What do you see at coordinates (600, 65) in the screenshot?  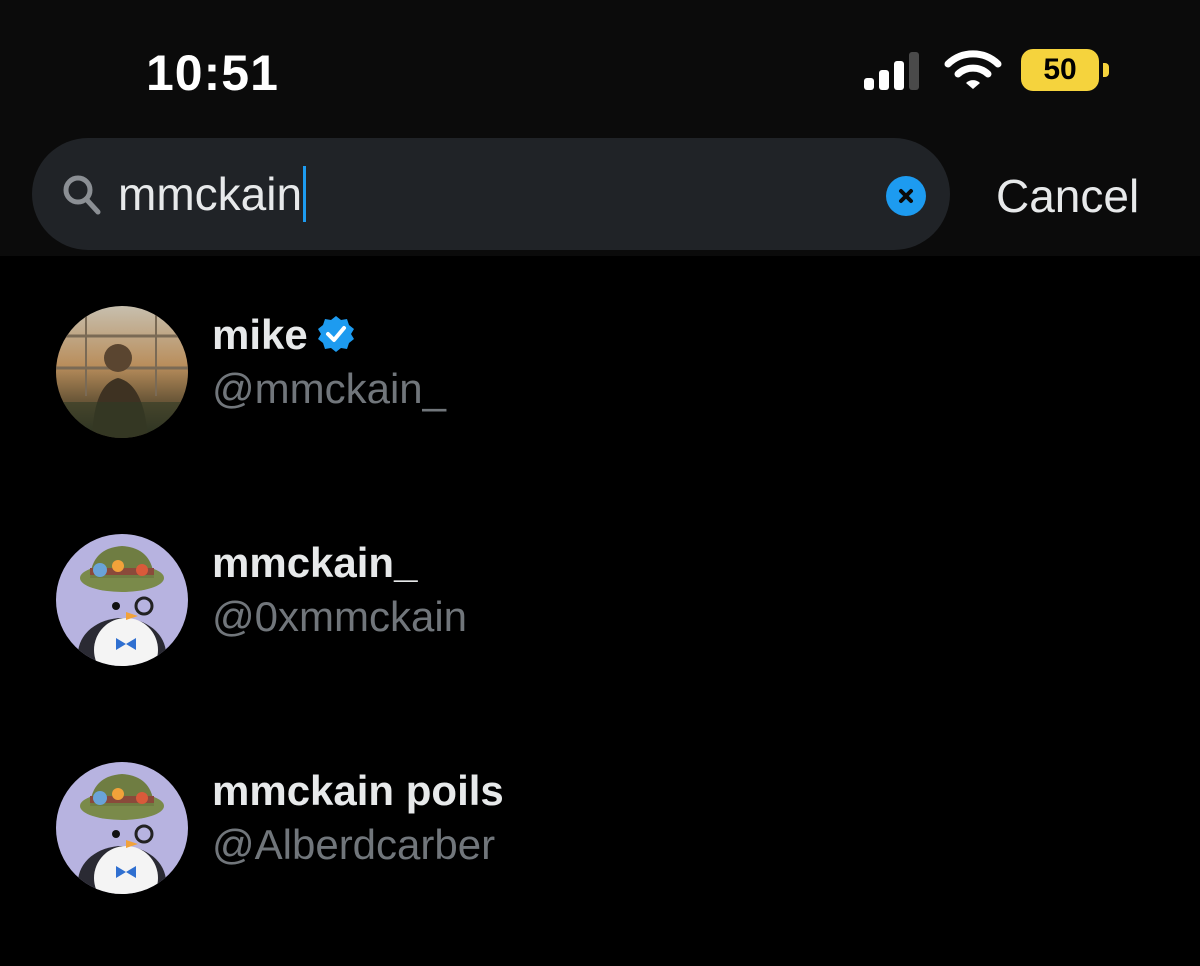 I see `status-bar: 10:51 50` at bounding box center [600, 65].